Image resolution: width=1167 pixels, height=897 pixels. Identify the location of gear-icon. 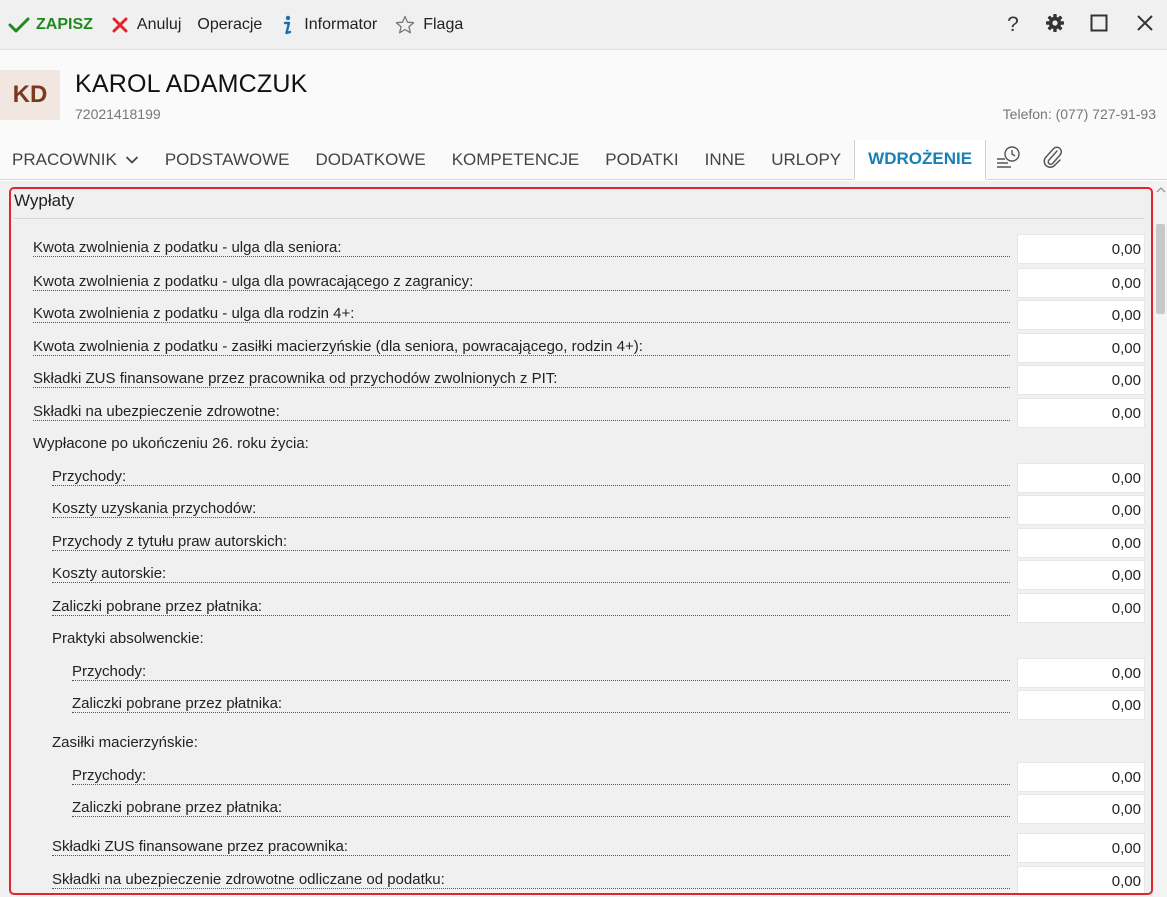
(1055, 25).